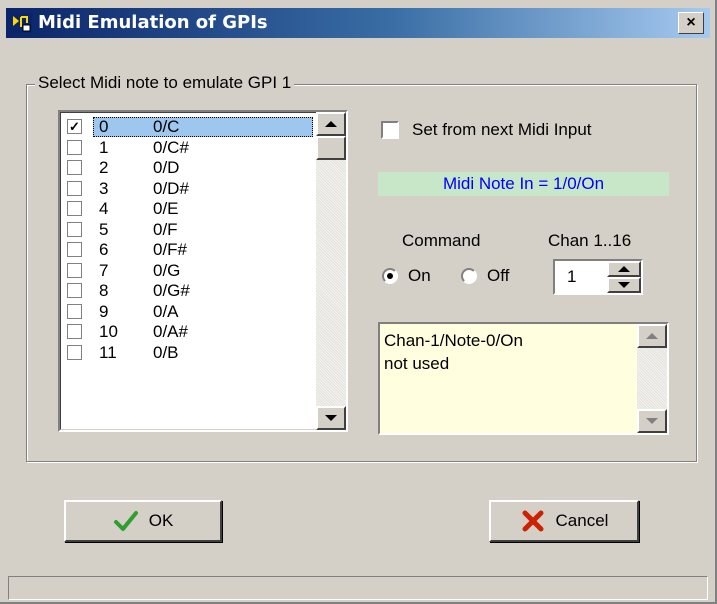 The height and width of the screenshot is (604, 717). I want to click on note-name: 0/G#, so click(171, 290).